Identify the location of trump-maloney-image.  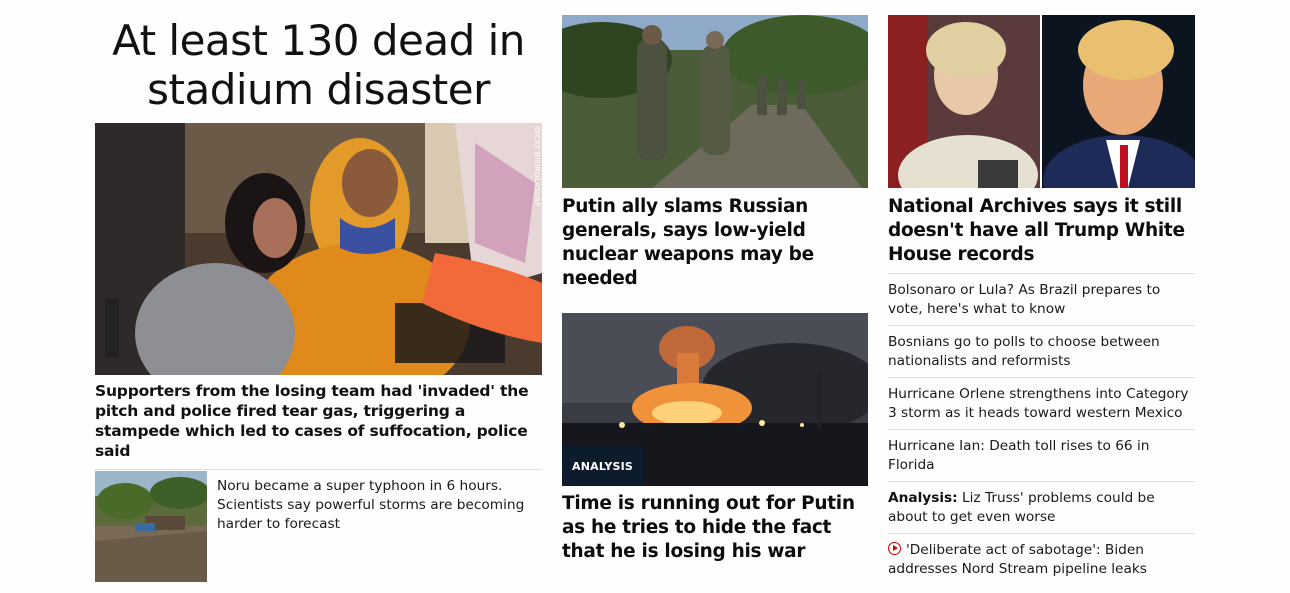
(1041, 101).